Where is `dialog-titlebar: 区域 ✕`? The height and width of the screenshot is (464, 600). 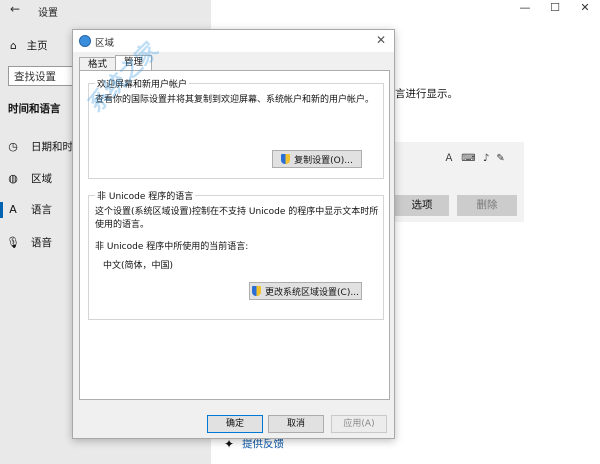 dialog-titlebar: 区域 ✕ is located at coordinates (233, 41).